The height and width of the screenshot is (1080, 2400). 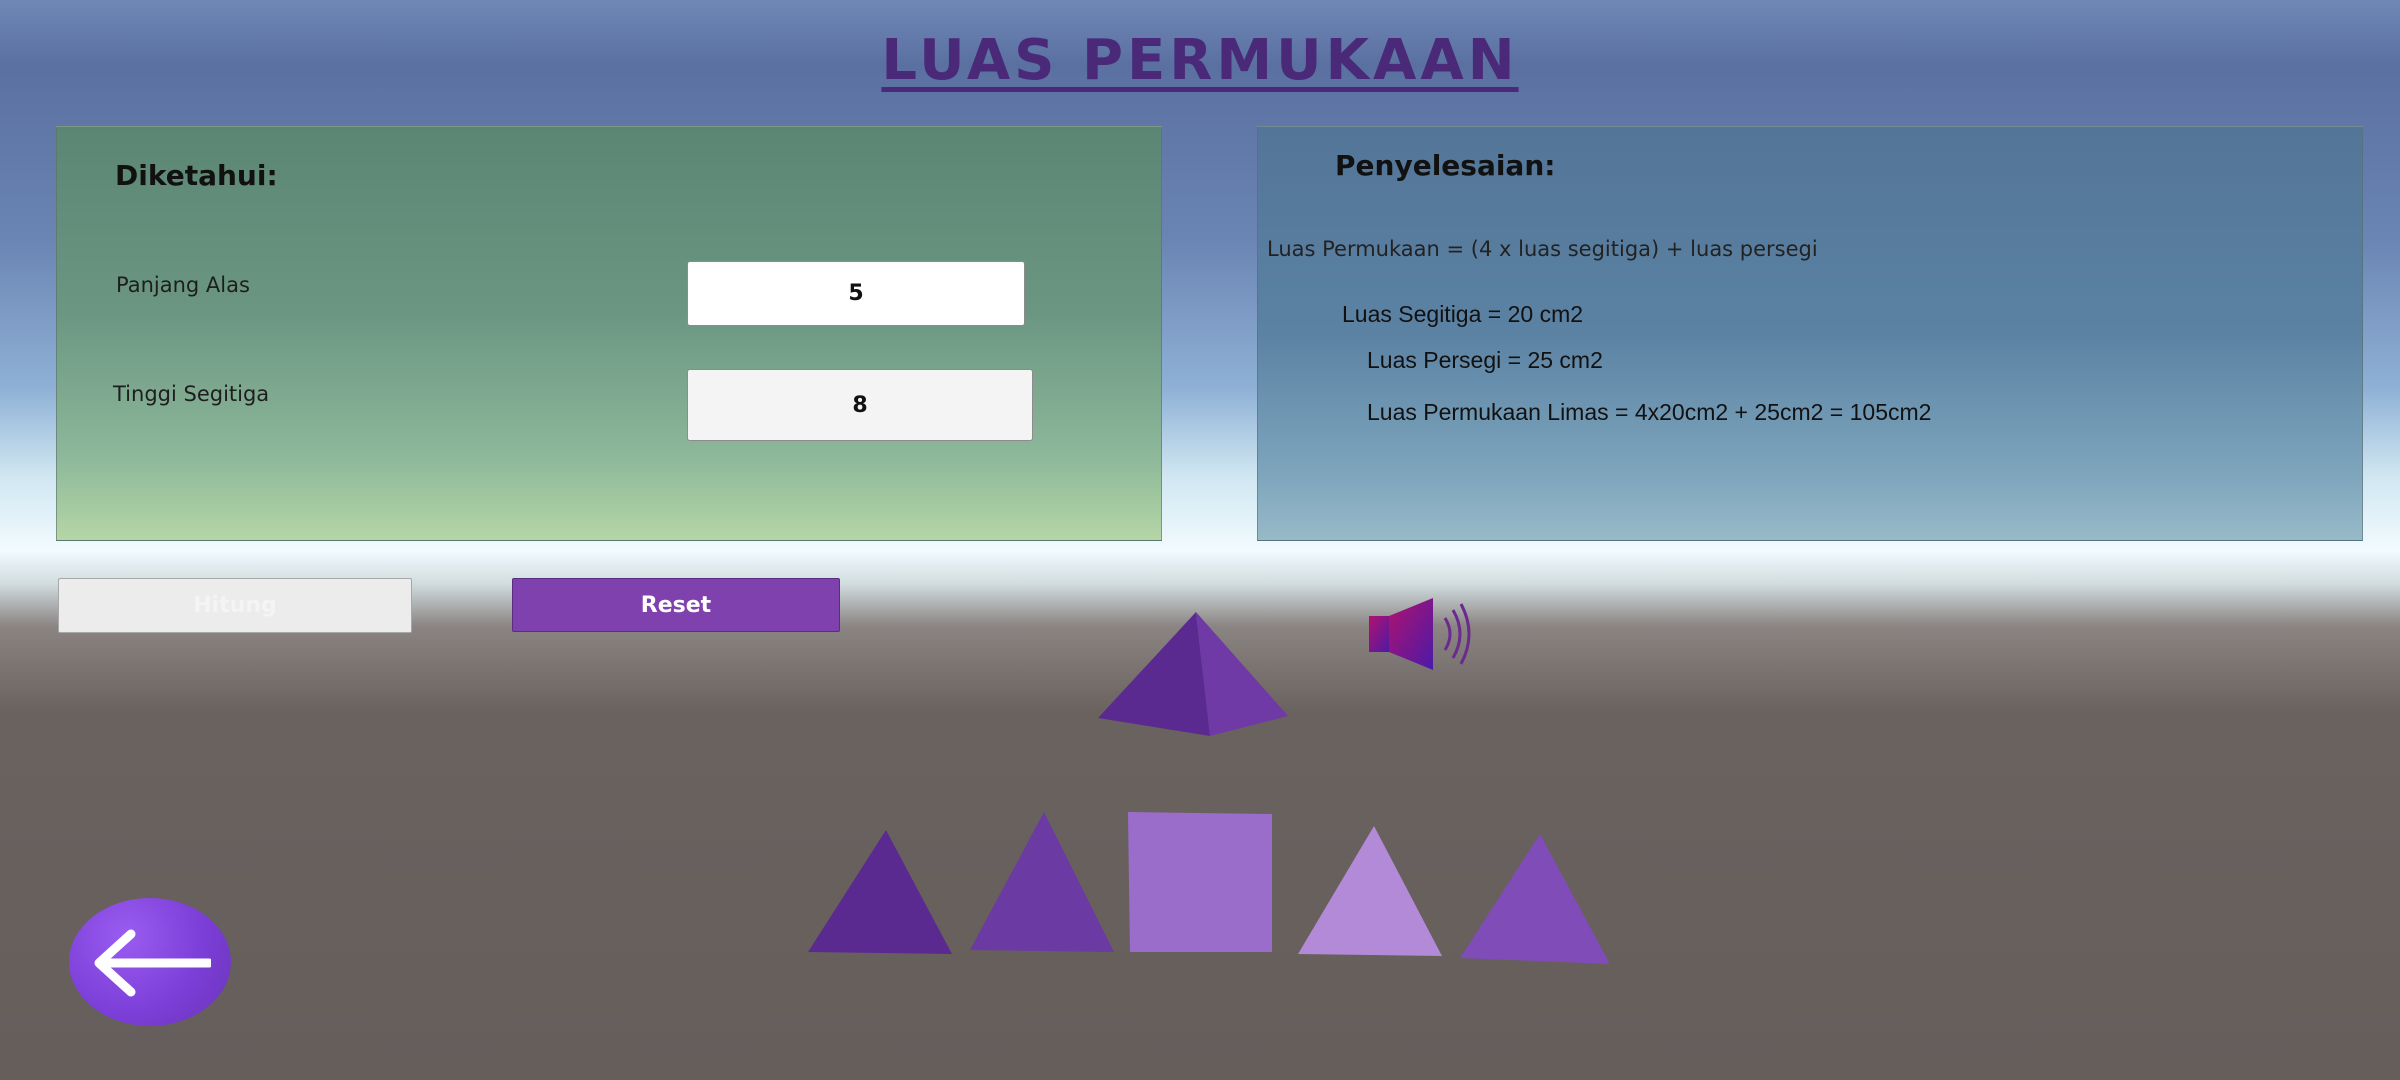 I want to click on known-heading: Diketahui:, so click(x=196, y=175).